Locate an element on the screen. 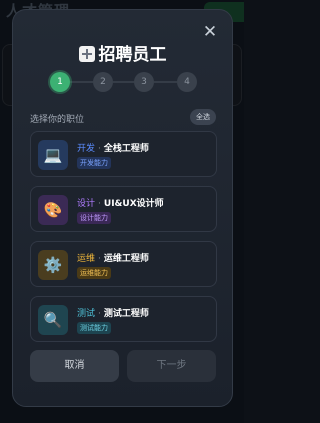 The width and height of the screenshot is (320, 423). close-icon: ✕ is located at coordinates (210, 32).